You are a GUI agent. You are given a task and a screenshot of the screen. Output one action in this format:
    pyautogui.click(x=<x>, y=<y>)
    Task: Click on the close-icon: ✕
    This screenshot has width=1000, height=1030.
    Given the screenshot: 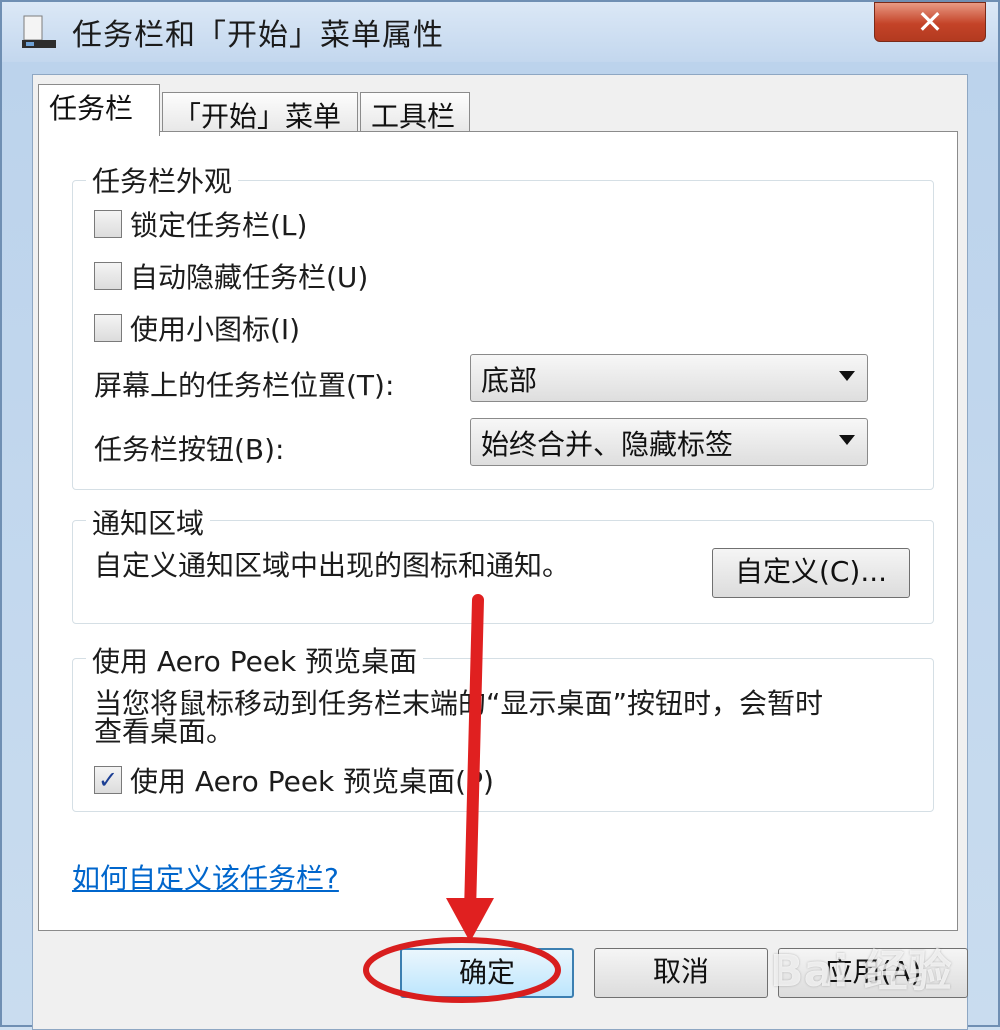 What is the action you would take?
    pyautogui.click(x=930, y=22)
    